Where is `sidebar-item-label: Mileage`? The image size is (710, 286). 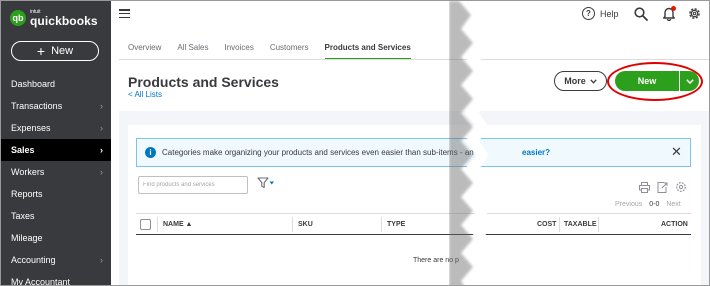 sidebar-item-label: Mileage is located at coordinates (27, 238).